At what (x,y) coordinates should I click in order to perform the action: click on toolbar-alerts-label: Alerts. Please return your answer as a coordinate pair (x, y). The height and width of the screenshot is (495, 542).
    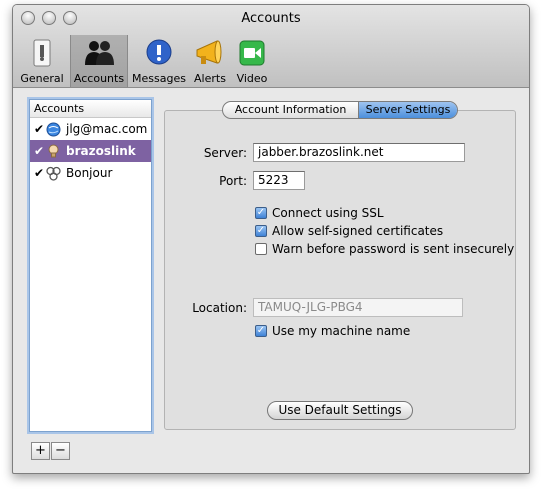
    Looking at the image, I should click on (210, 78).